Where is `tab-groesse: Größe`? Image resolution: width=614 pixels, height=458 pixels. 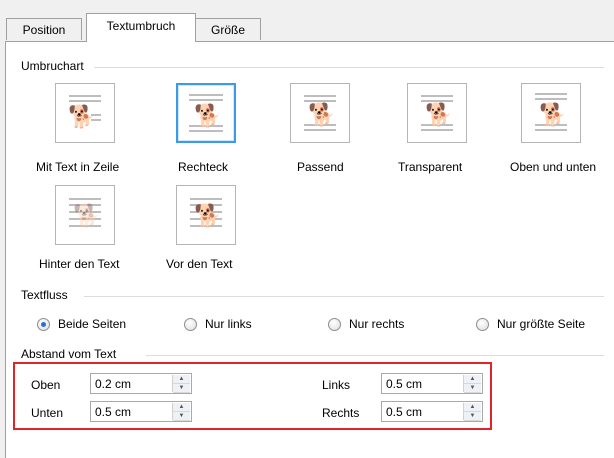 tab-groesse: Größe is located at coordinates (228, 29).